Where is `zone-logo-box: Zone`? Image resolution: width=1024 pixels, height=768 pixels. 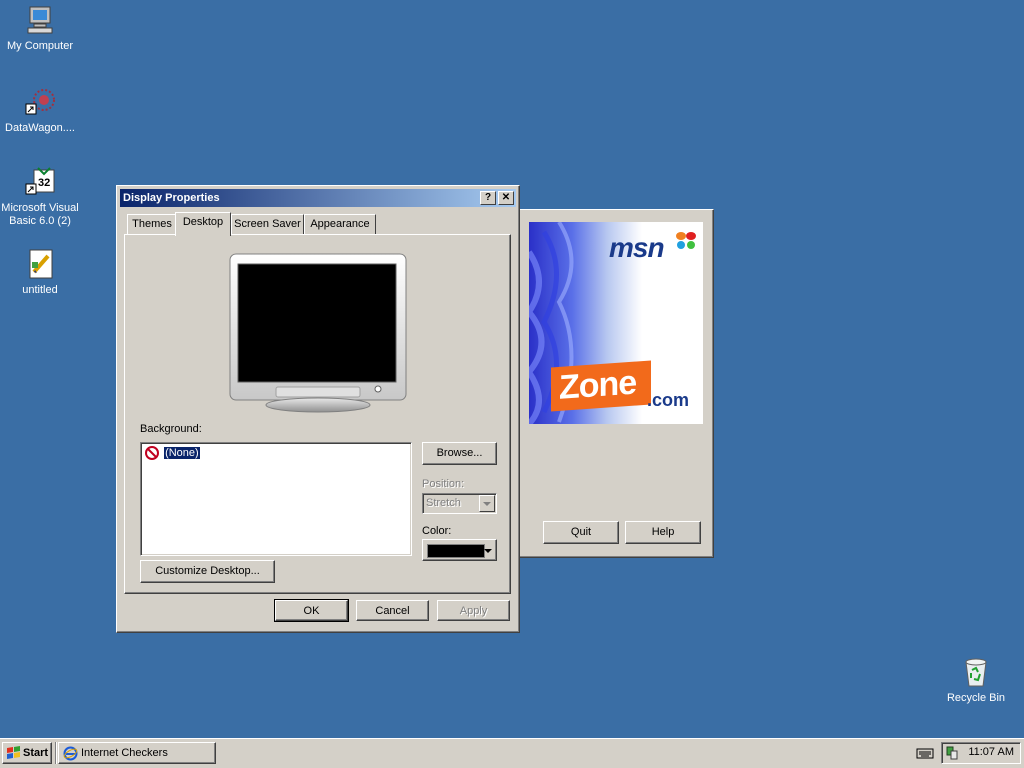 zone-logo-box: Zone is located at coordinates (601, 386).